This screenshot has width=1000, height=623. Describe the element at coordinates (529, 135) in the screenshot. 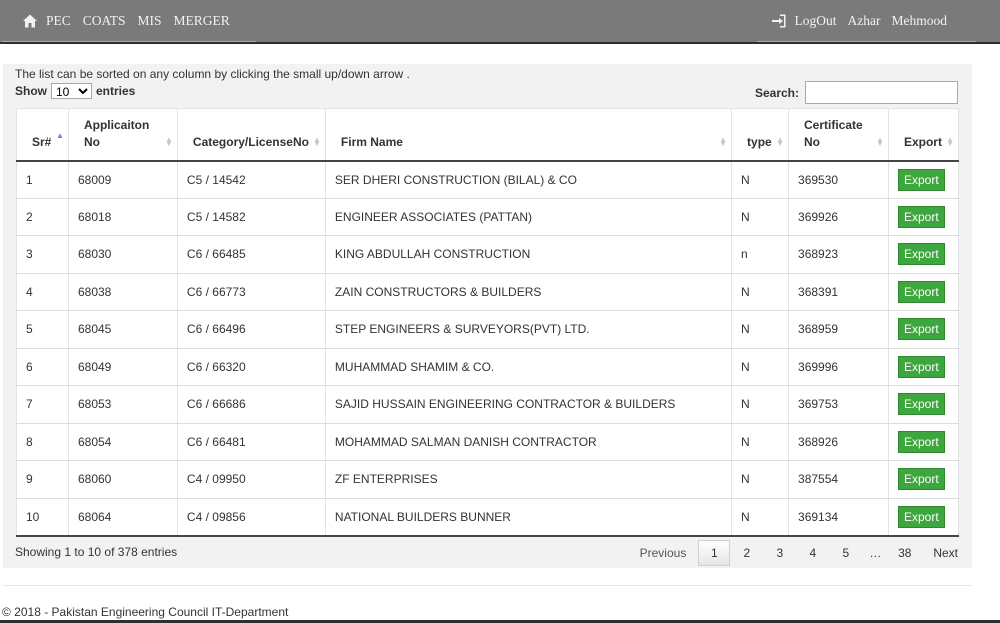

I see `column-header-firm-name: Firm Name ▲ ▼` at that location.